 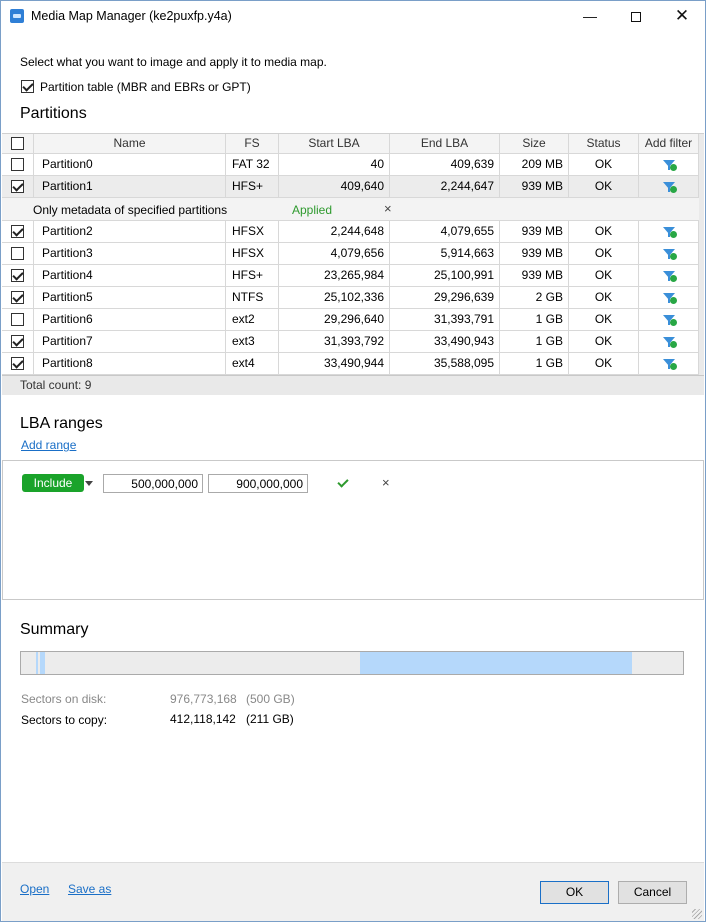 I want to click on partition-name: Partition8, so click(x=130, y=363).